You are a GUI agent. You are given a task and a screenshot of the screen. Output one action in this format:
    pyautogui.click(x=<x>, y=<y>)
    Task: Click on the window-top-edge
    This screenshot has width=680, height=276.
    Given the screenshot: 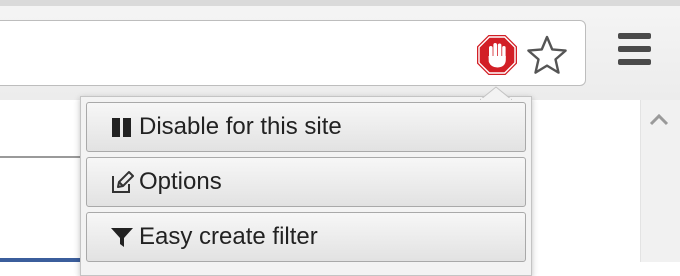 What is the action you would take?
    pyautogui.click(x=340, y=3)
    